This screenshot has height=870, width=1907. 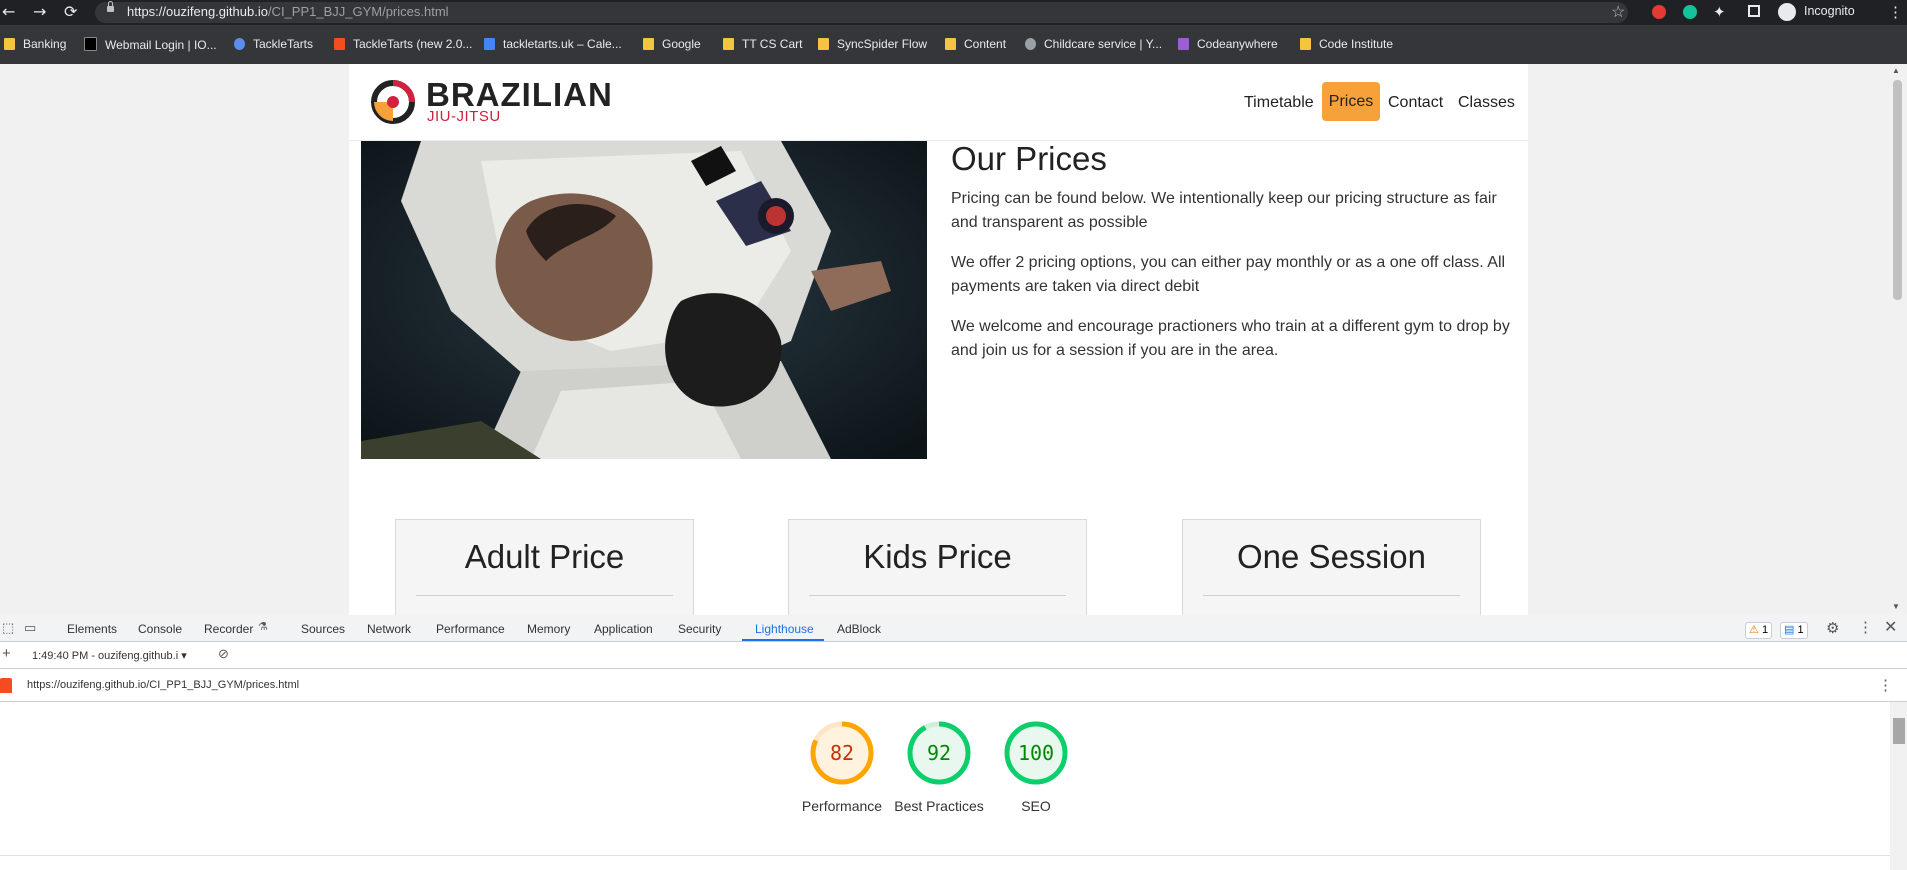 I want to click on extensions-puzzle-icon: ✦, so click(x=1719, y=12).